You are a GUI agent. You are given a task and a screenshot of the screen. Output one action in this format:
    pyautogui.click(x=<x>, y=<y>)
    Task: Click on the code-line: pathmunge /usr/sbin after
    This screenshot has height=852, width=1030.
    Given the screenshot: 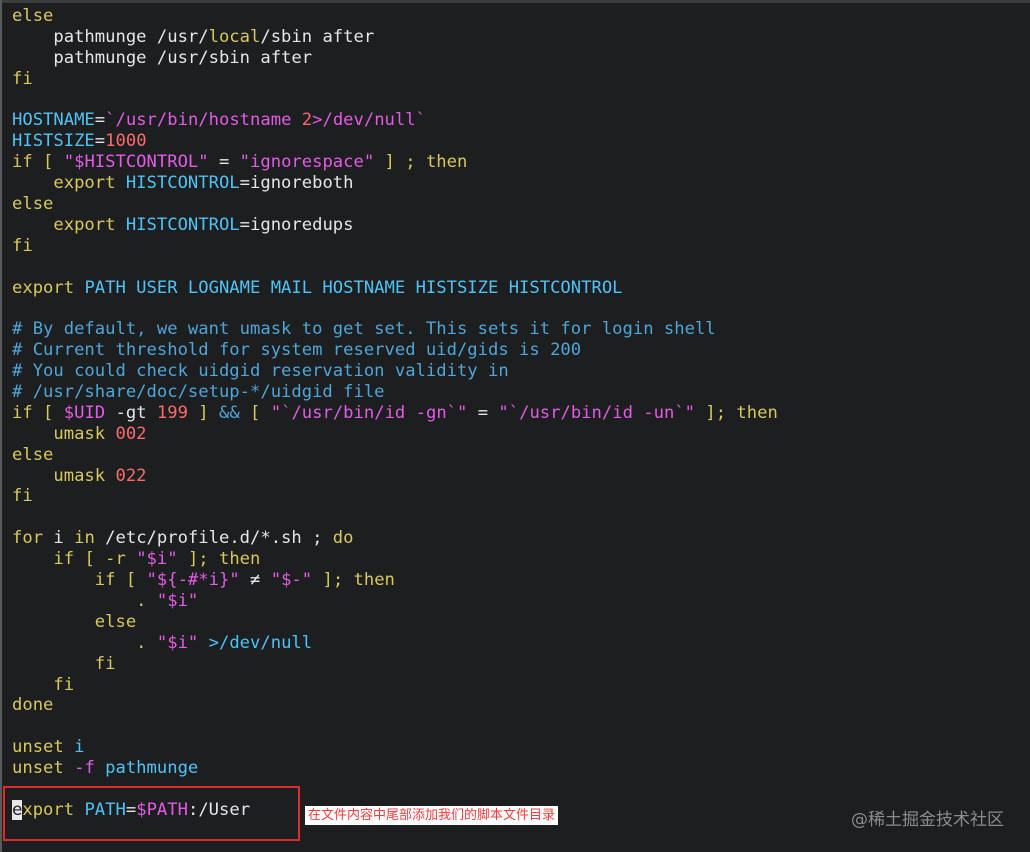 What is the action you would take?
    pyautogui.click(x=395, y=58)
    